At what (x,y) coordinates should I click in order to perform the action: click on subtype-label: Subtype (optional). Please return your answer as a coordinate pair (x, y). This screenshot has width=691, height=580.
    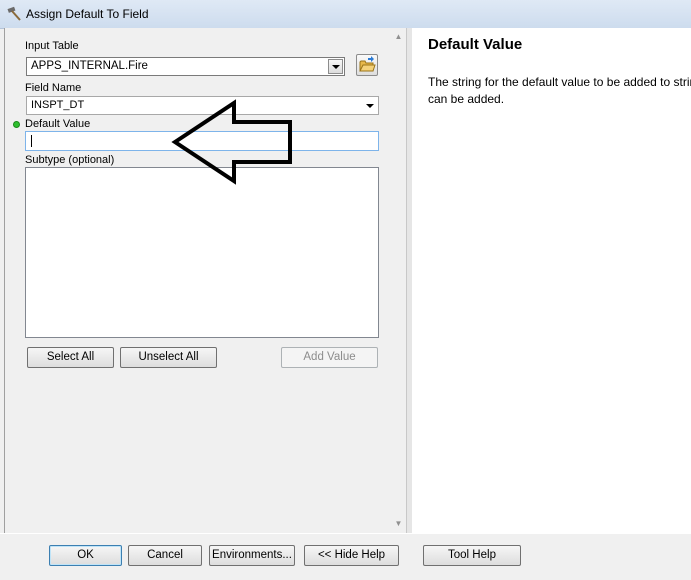
    Looking at the image, I should click on (70, 160).